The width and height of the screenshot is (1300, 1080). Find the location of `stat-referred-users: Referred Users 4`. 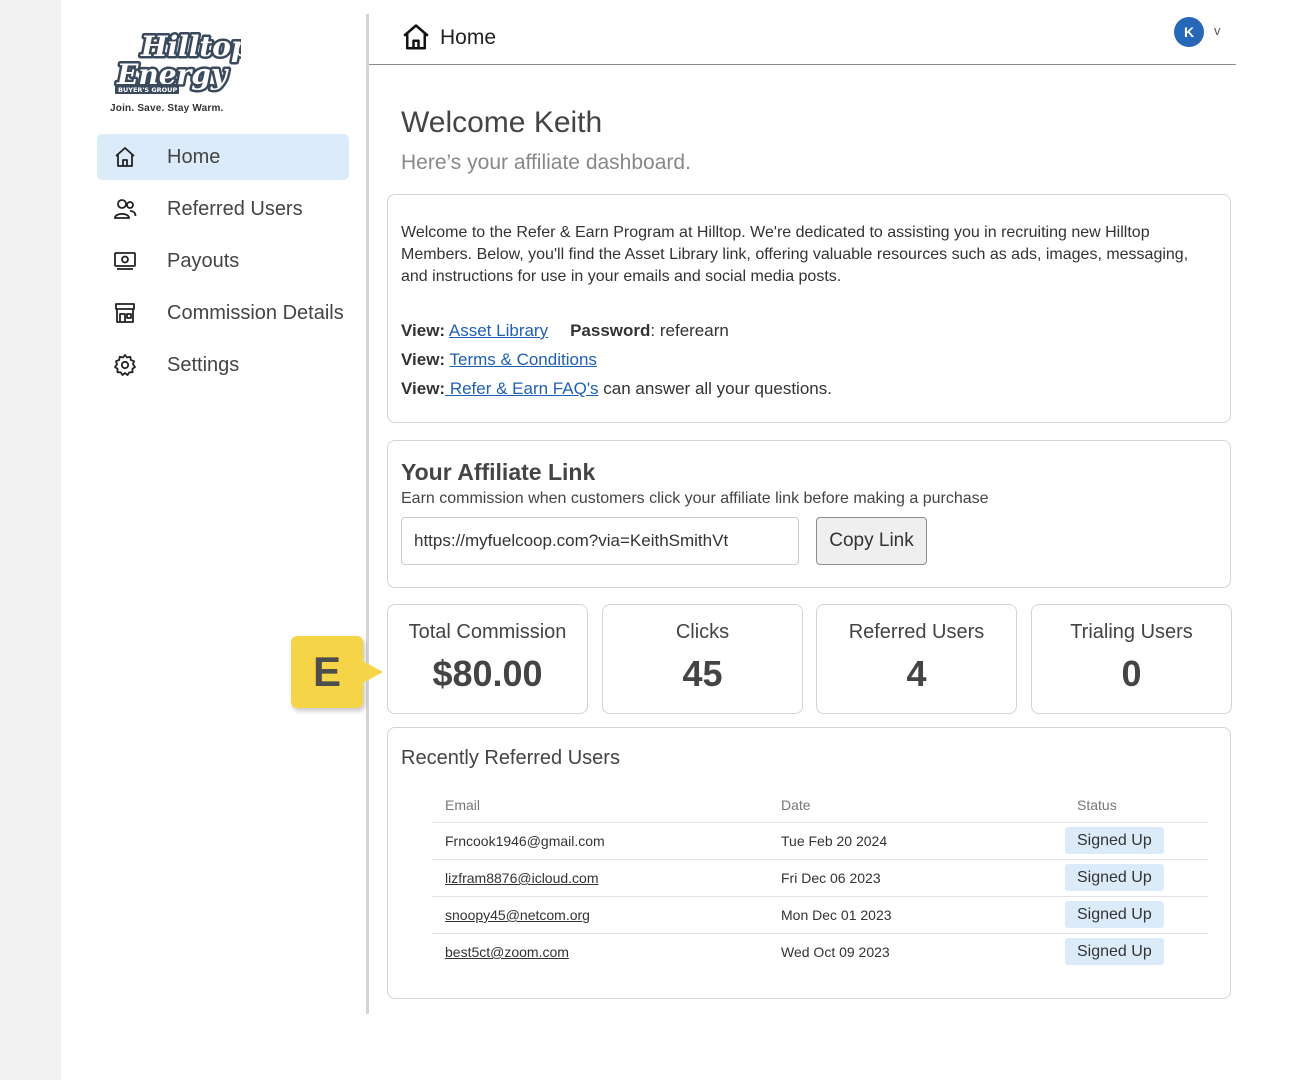

stat-referred-users: Referred Users 4 is located at coordinates (916, 659).